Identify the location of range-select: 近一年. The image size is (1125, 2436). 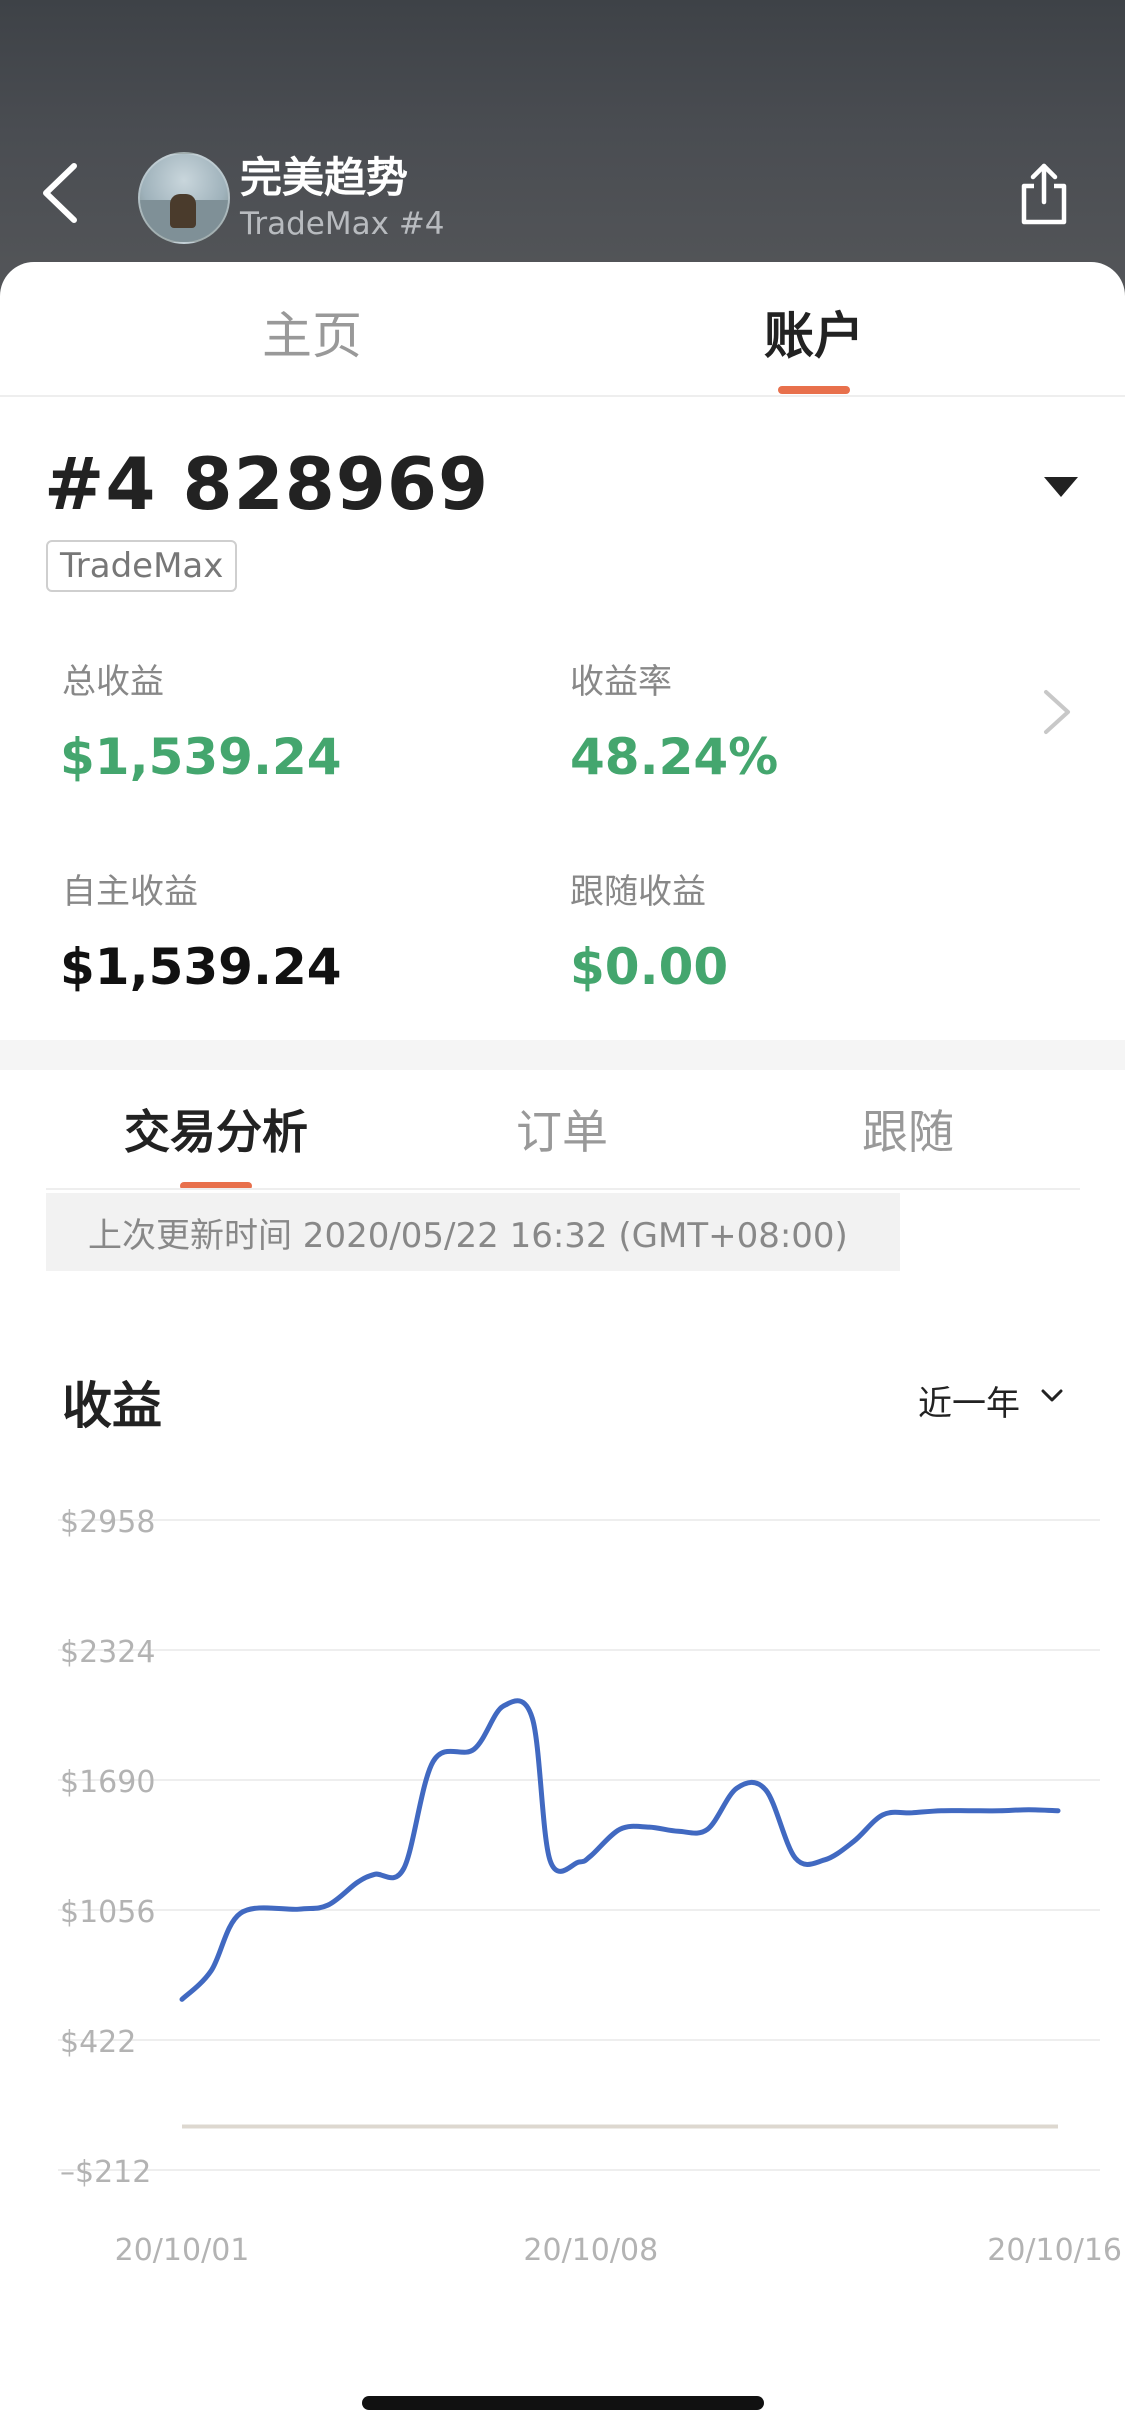
(969, 1400).